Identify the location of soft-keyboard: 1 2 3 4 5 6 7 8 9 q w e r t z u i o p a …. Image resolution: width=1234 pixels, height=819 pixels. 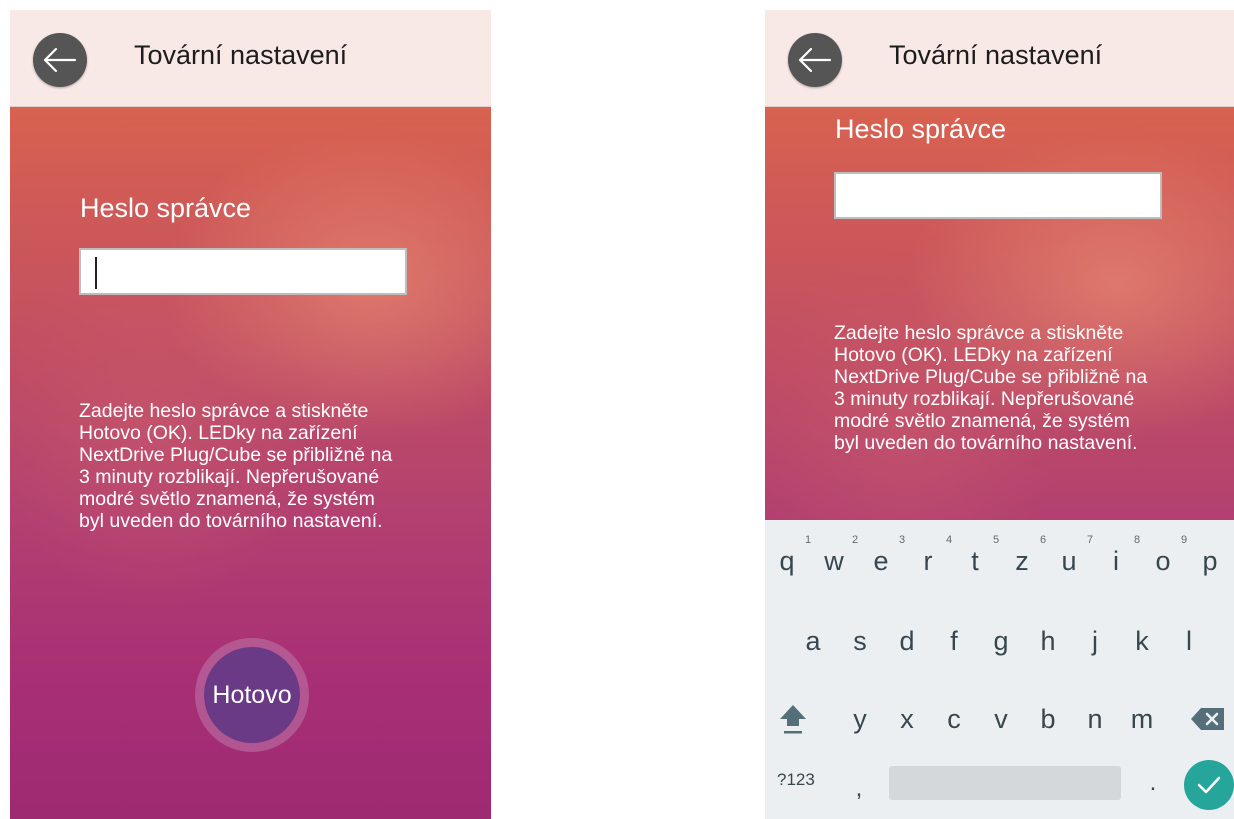
(999, 669).